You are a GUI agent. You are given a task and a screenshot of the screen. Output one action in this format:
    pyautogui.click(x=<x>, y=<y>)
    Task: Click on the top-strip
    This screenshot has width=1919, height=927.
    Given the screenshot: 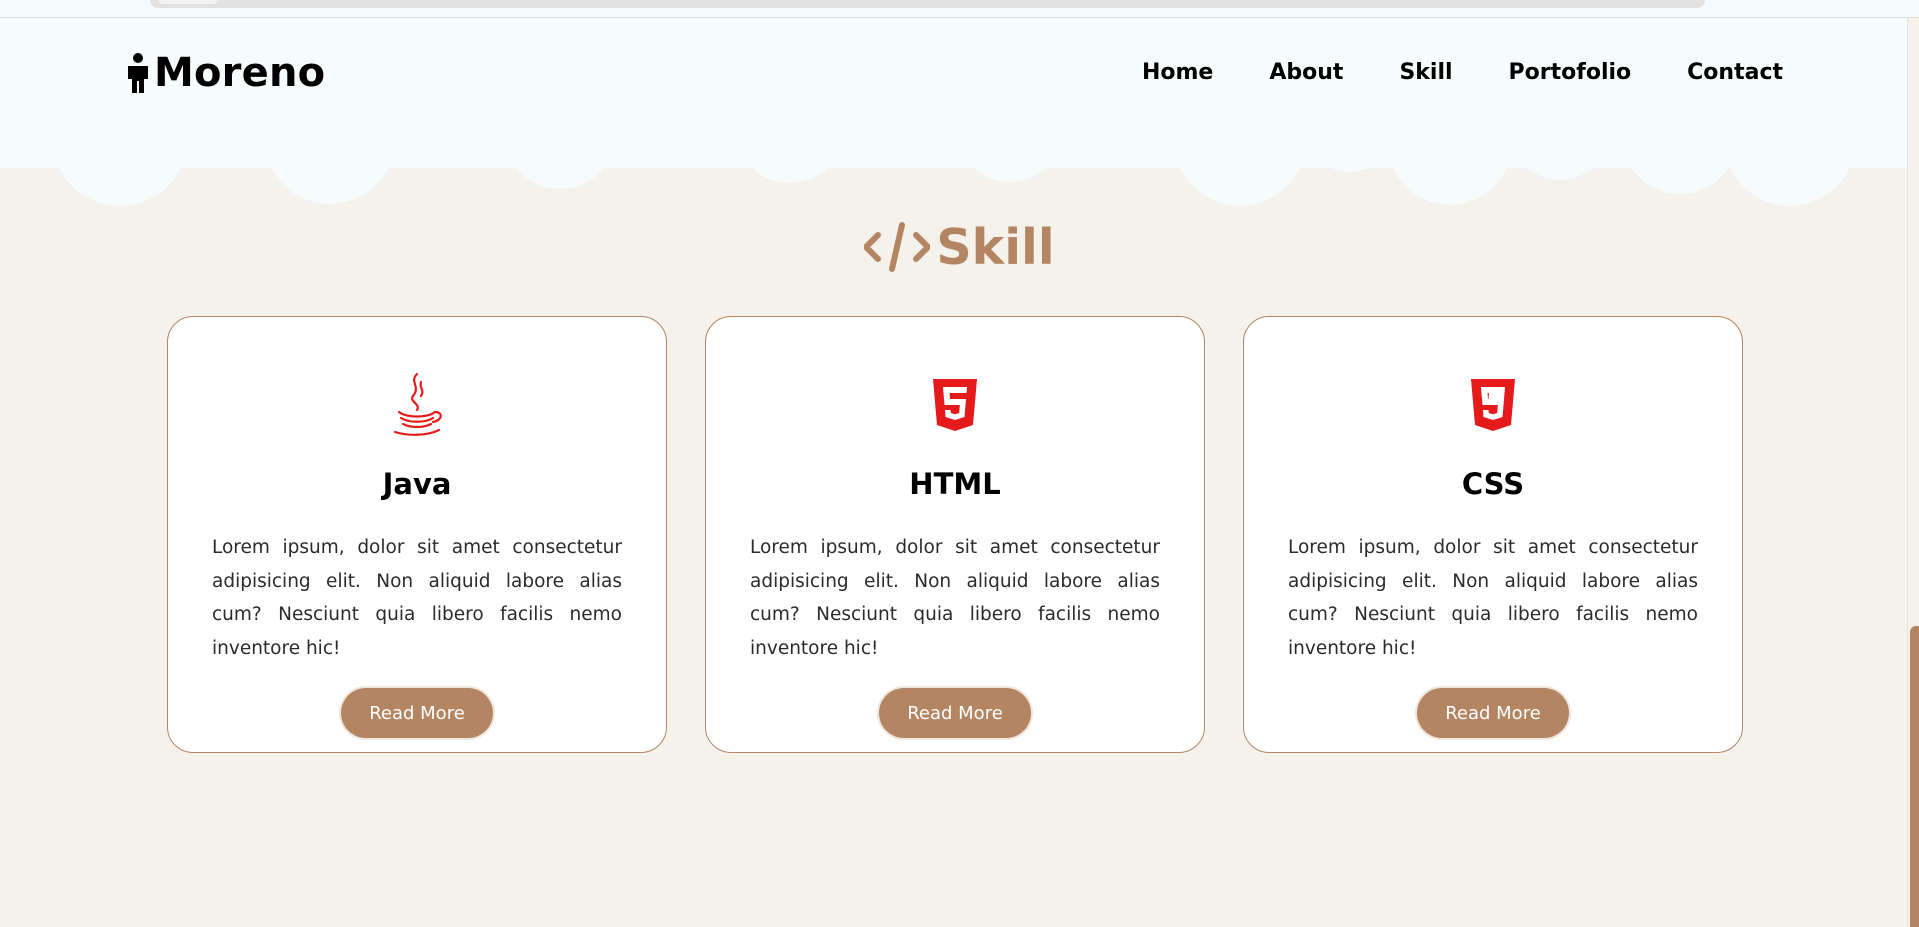 What is the action you would take?
    pyautogui.click(x=959, y=9)
    